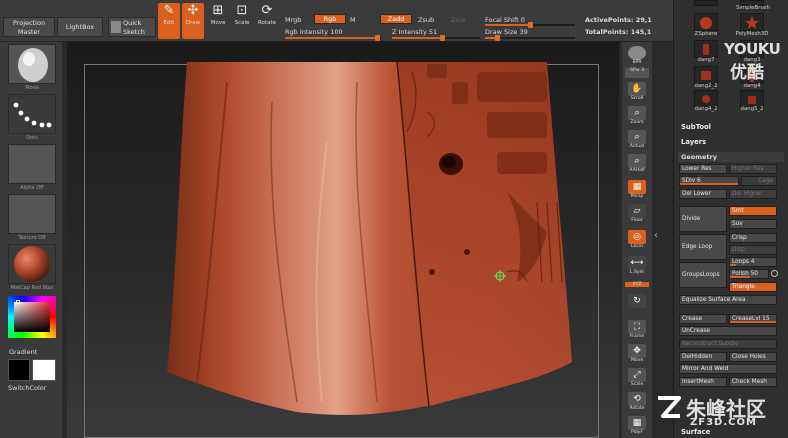 The width and height of the screenshot is (788, 438). What do you see at coordinates (32, 317) in the screenshot?
I see `color-picker` at bounding box center [32, 317].